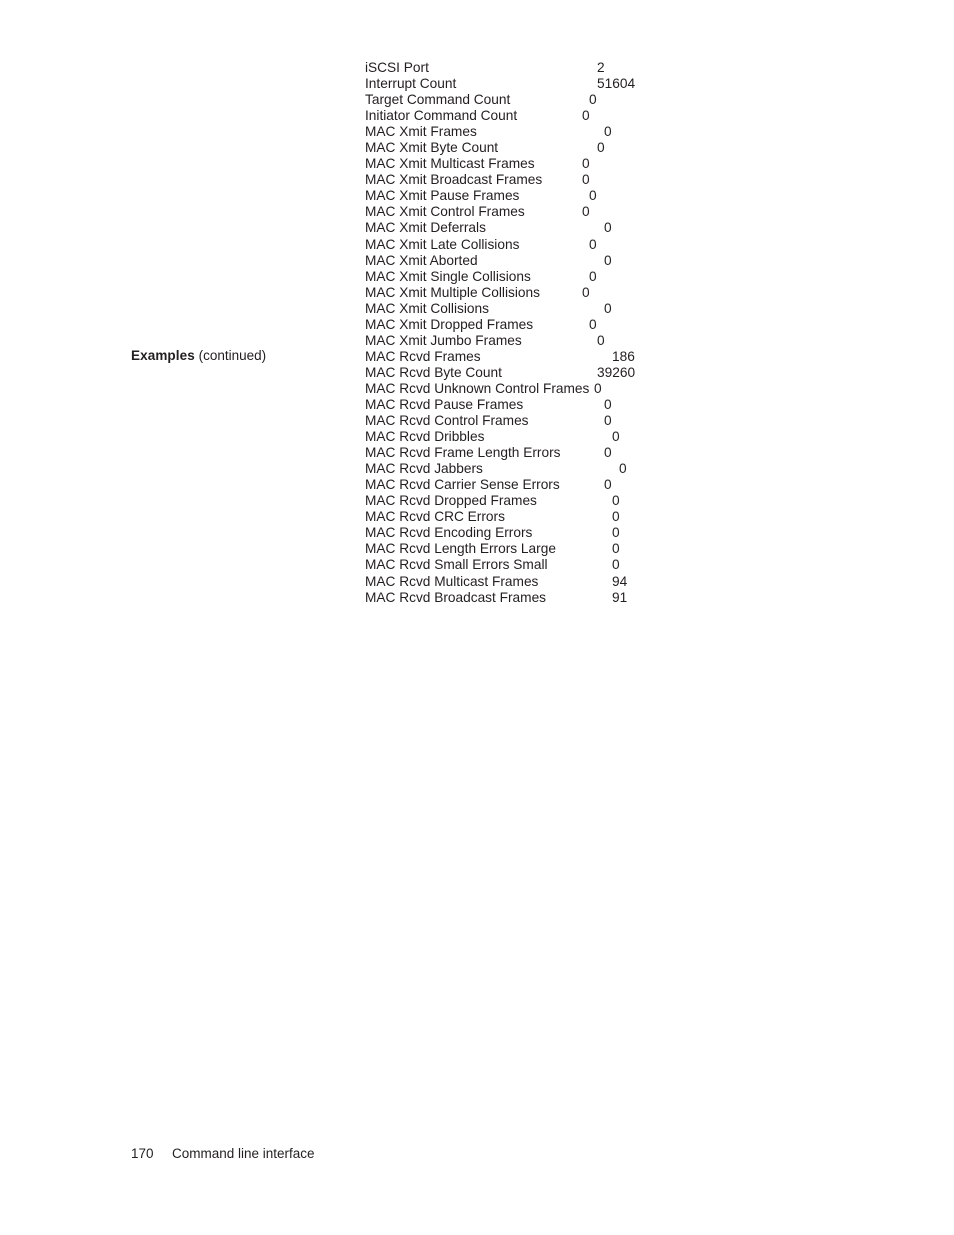 The width and height of the screenshot is (954, 1235). Describe the element at coordinates (575, 100) in the screenshot. I see `listing-row: Target Command Count 0` at that location.